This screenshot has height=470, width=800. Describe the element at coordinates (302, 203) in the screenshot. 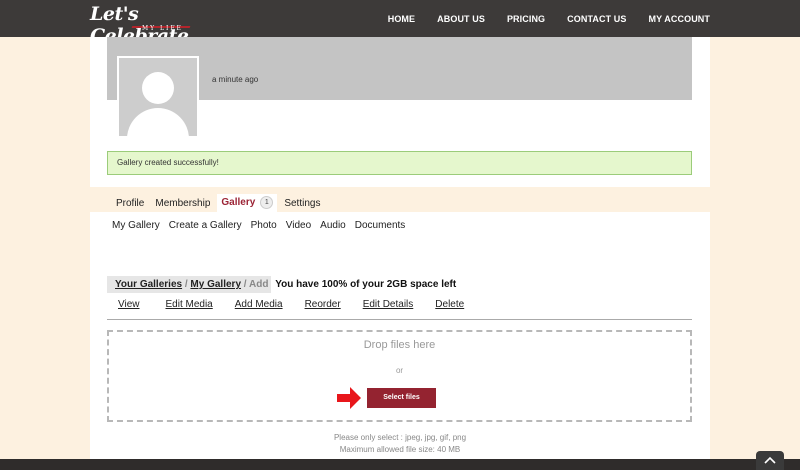

I see `tab-settings: Settings` at that location.